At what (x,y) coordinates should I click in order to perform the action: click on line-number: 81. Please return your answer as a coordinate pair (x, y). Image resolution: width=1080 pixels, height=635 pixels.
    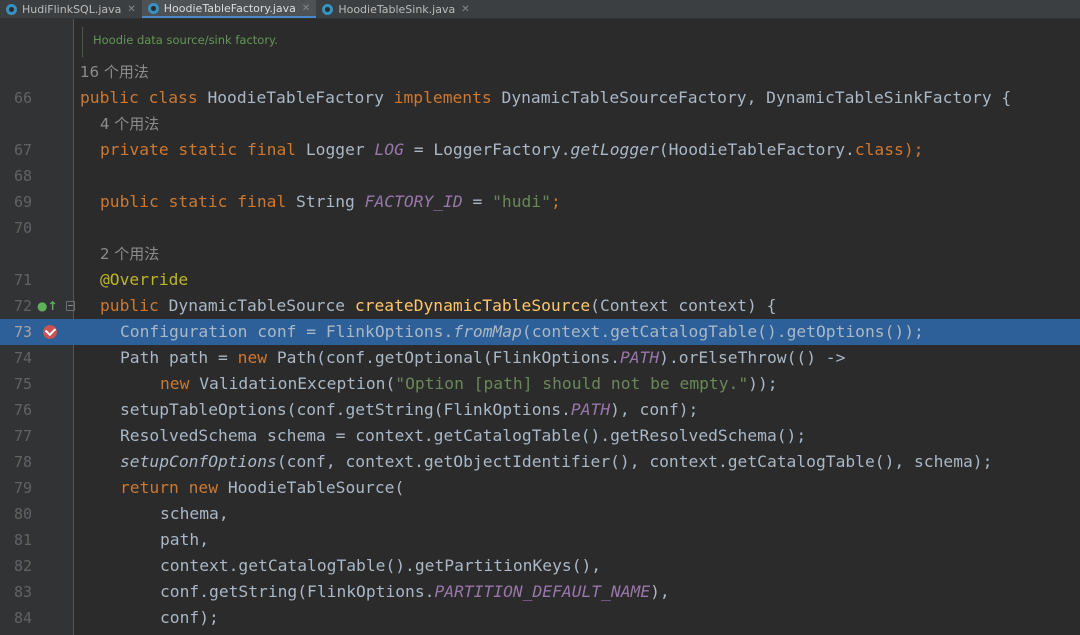
    Looking at the image, I should click on (22, 540).